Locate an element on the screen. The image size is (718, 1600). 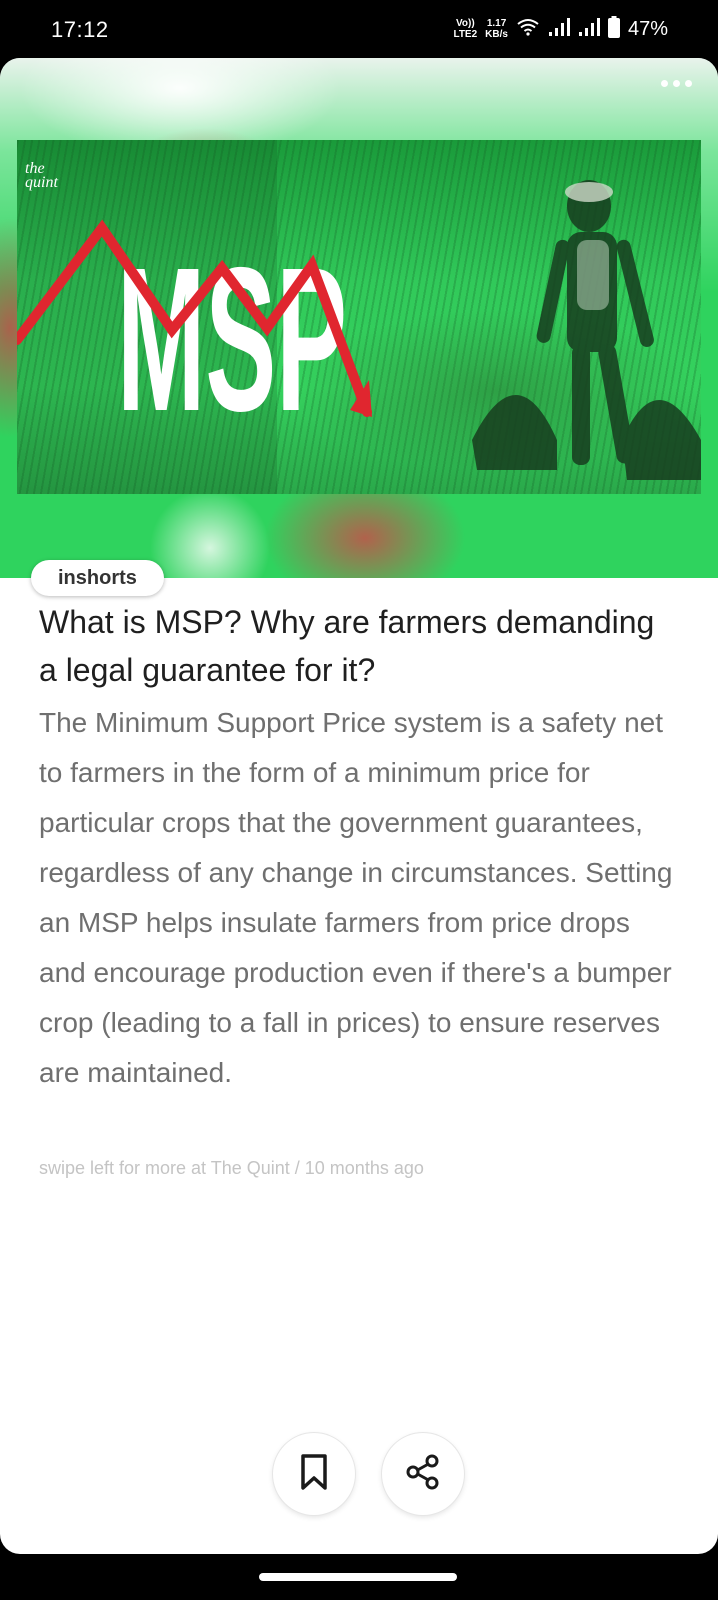
status-icons: Vo)) LTE2 1.17 KB/s 47% is located at coordinates (560, 29).